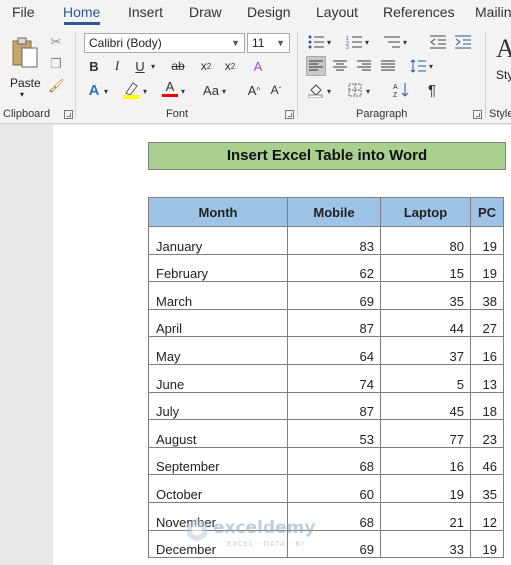 The image size is (511, 565). Describe the element at coordinates (487, 516) in the screenshot. I see `cell-pc: 12` at that location.